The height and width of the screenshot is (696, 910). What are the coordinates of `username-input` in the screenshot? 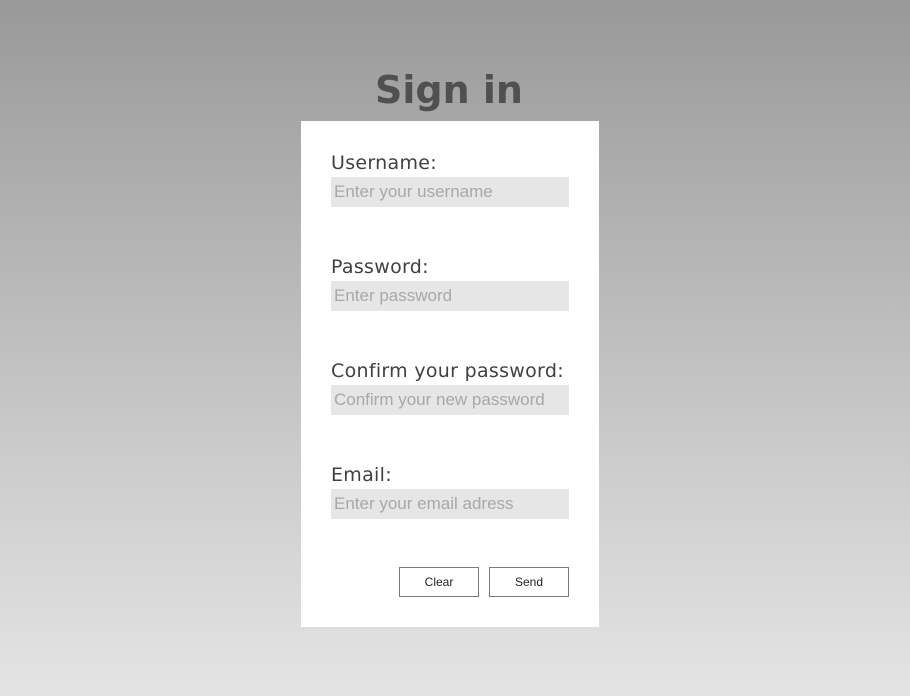 It's located at (450, 192).